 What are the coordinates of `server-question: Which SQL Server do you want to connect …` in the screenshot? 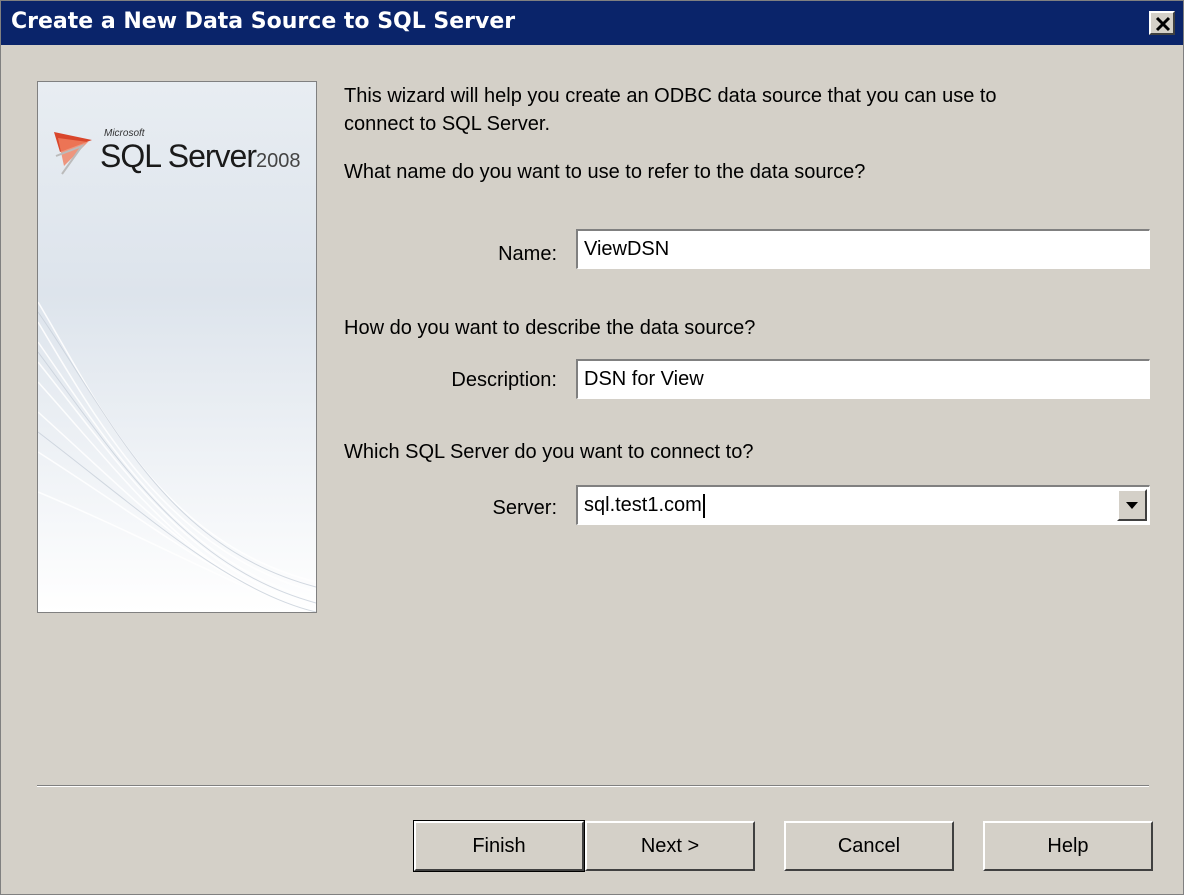 It's located at (549, 452).